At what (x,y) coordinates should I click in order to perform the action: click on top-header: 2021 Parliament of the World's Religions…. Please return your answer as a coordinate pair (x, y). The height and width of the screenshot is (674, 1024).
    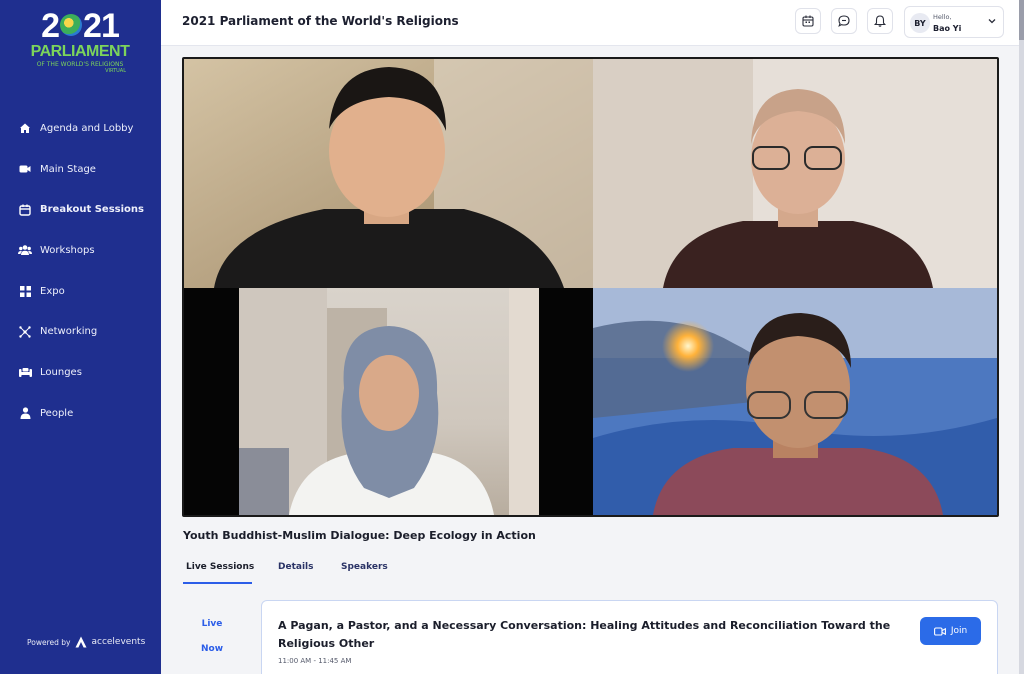
    Looking at the image, I should click on (592, 23).